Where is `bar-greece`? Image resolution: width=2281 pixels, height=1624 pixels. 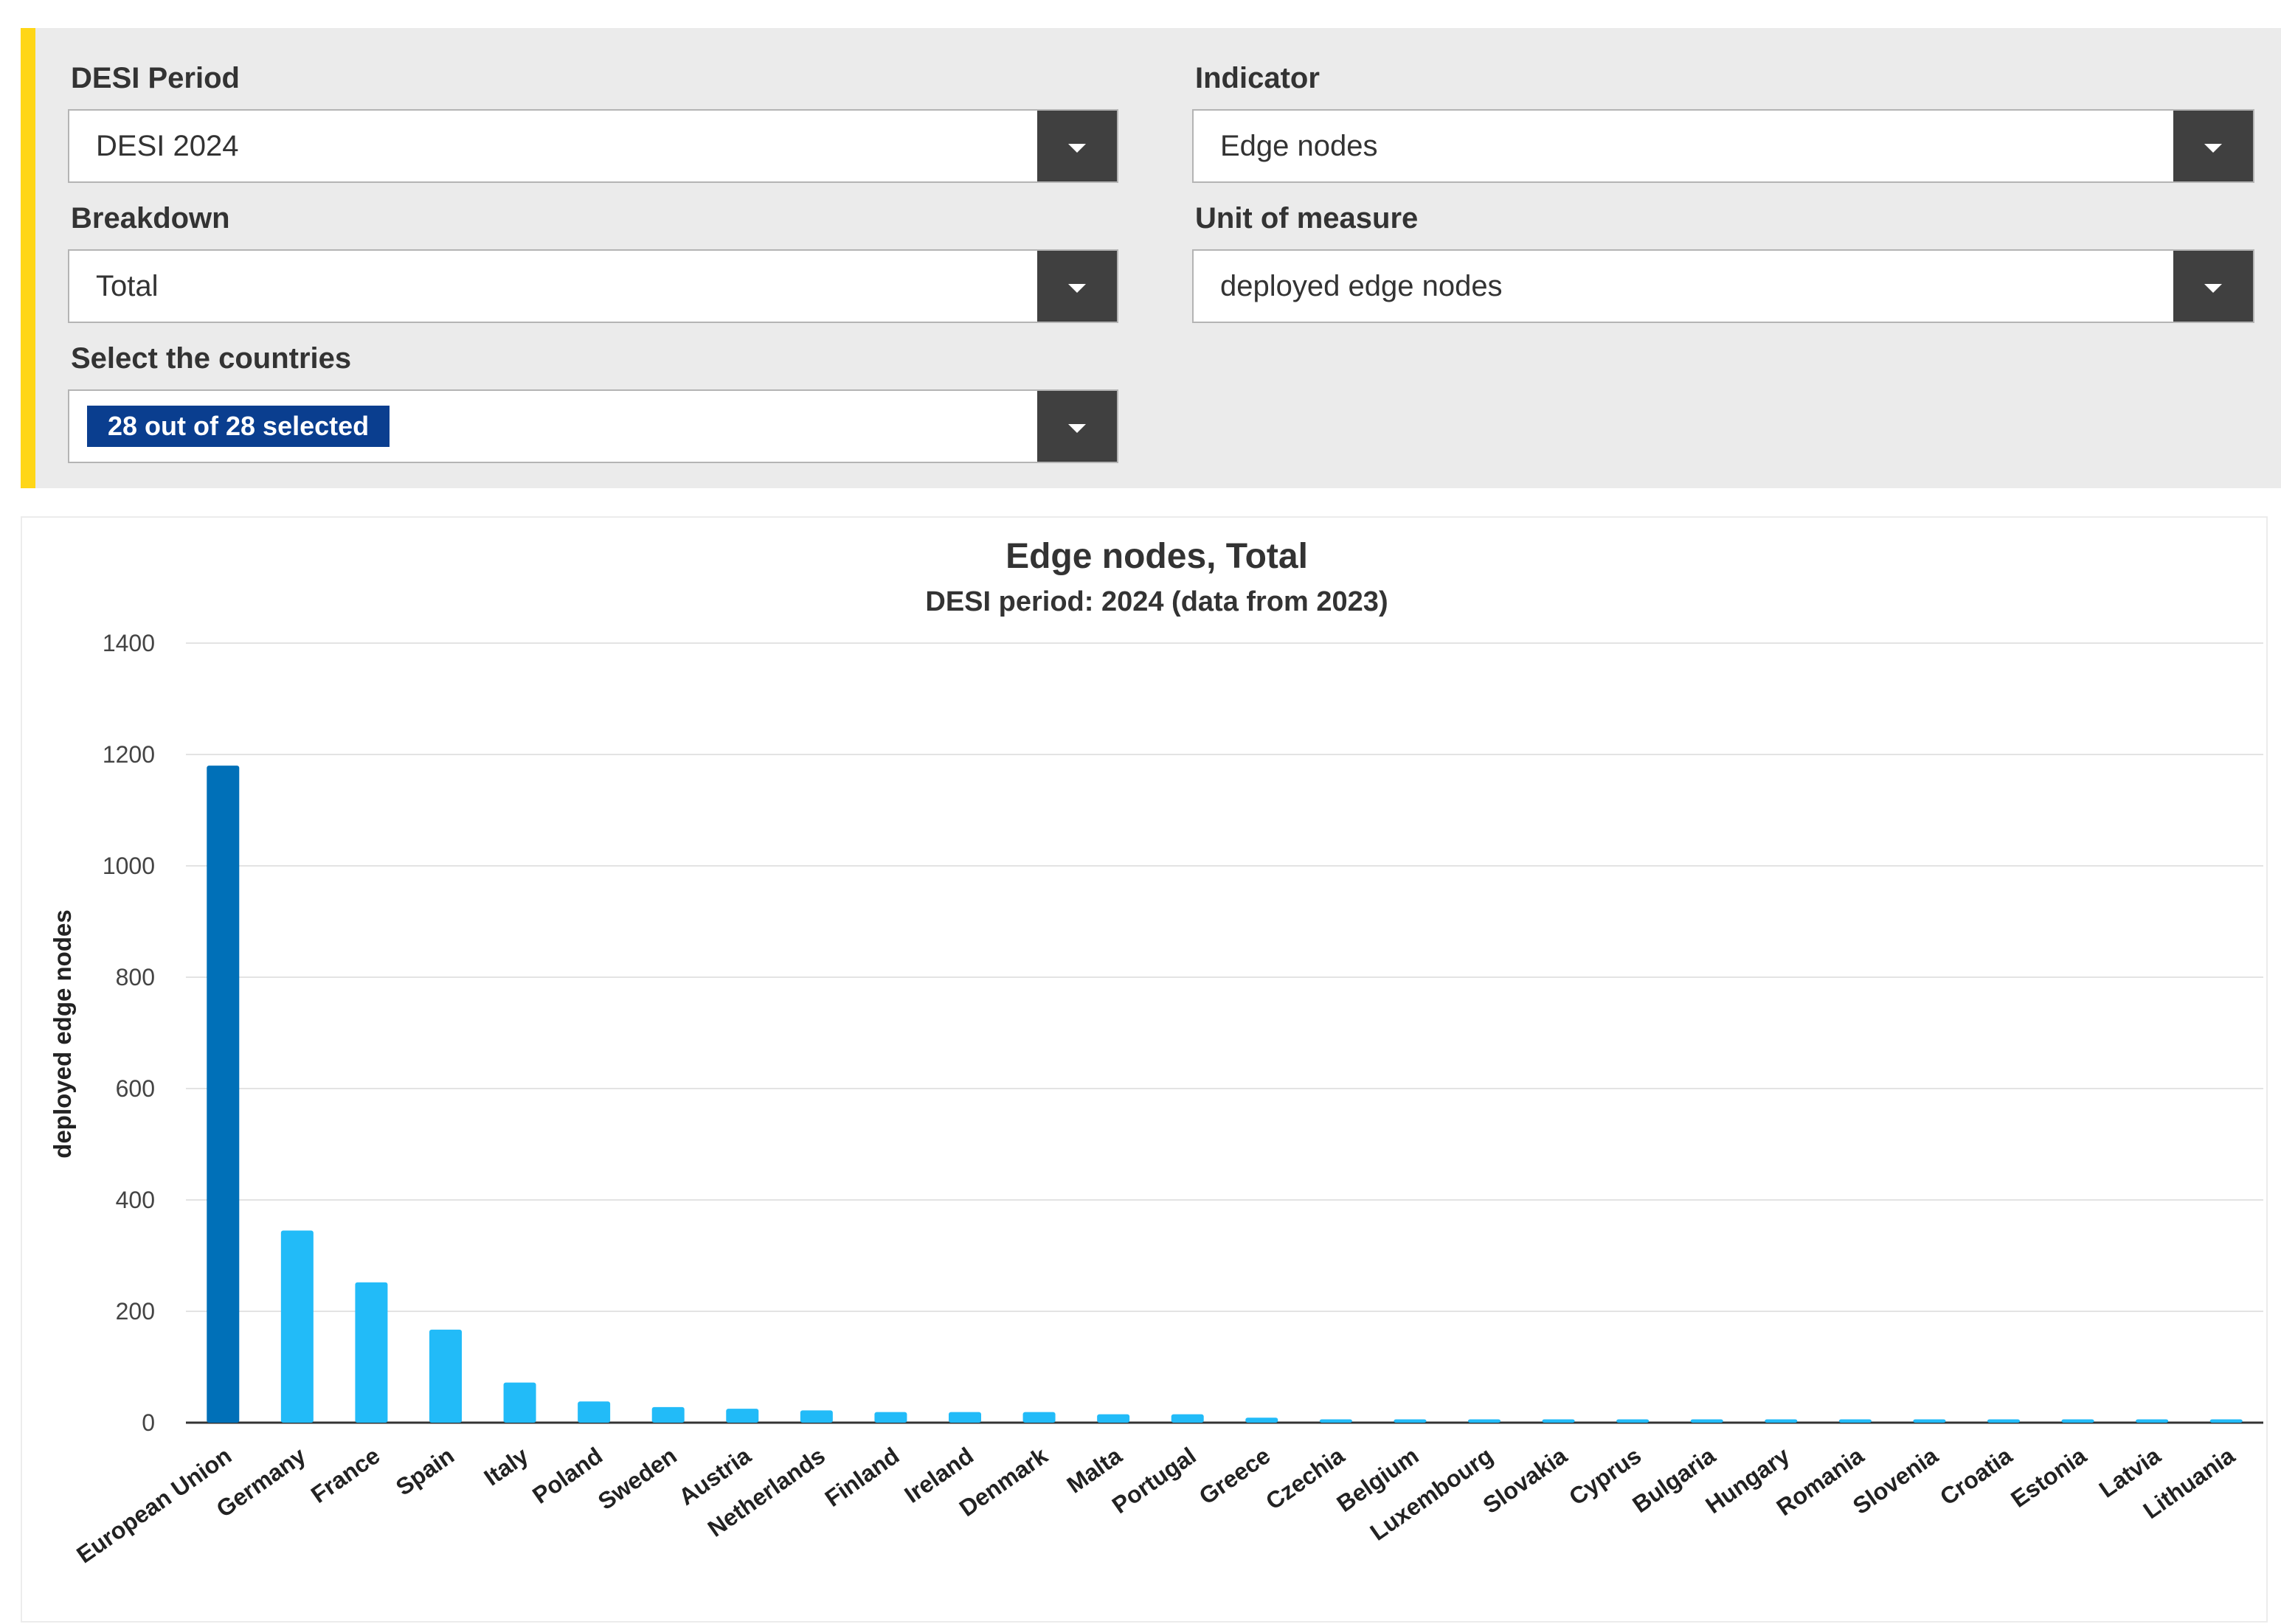
bar-greece is located at coordinates (1261, 1420).